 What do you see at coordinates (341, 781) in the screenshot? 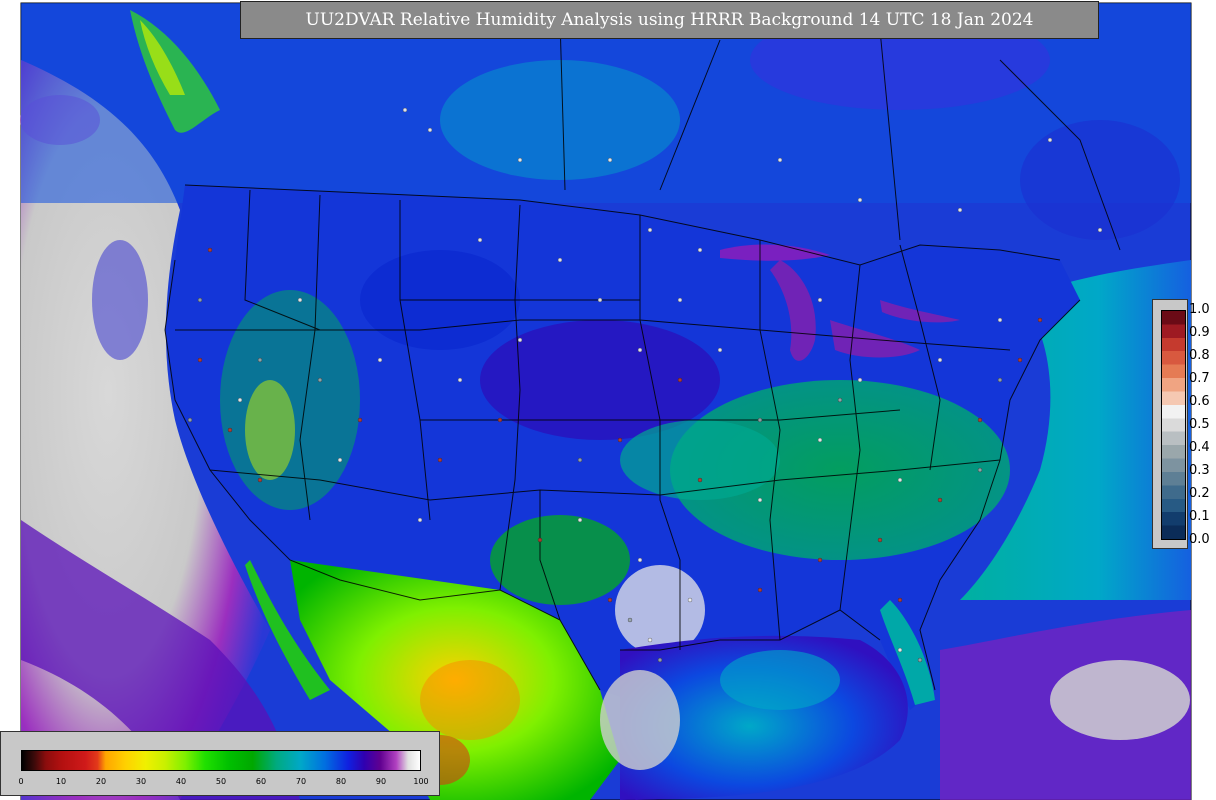
I see `rh-tick-label: 80` at bounding box center [341, 781].